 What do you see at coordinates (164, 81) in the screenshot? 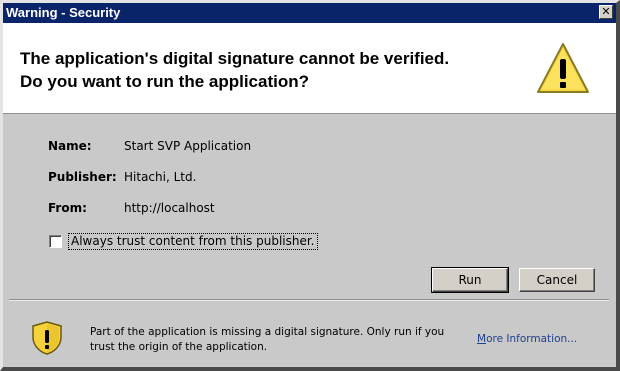
I see `headline-line-2: Do you want to run the application?` at bounding box center [164, 81].